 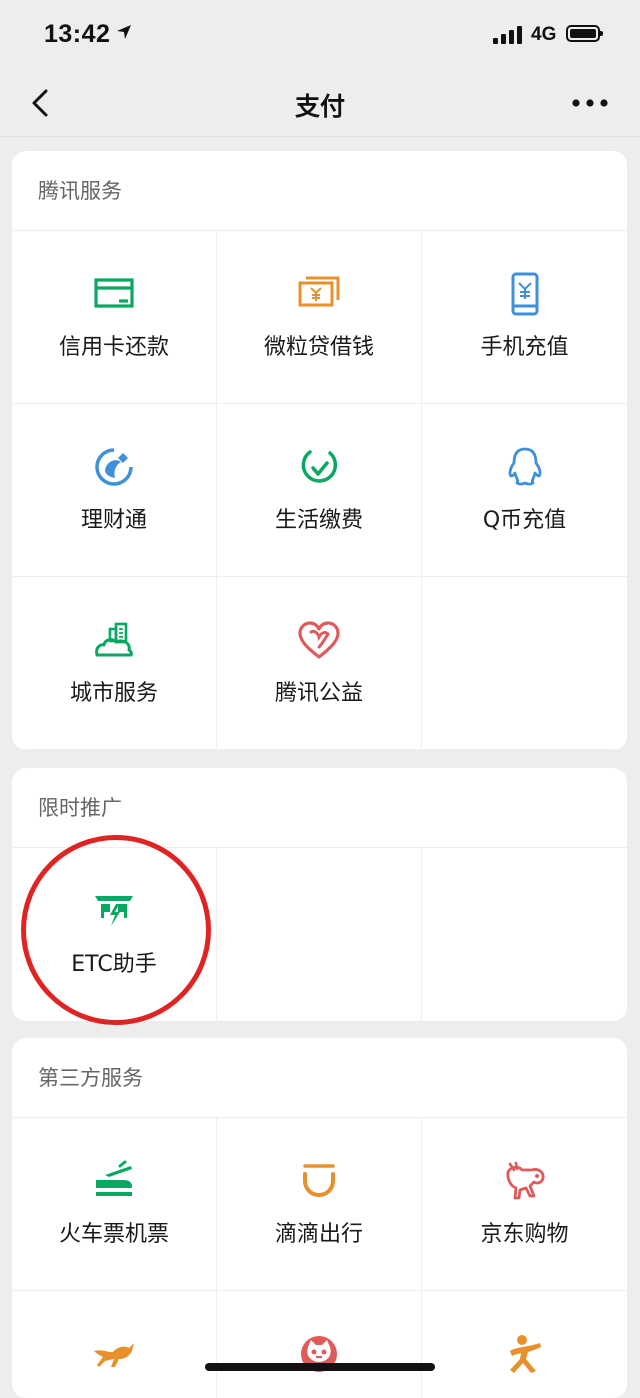 What do you see at coordinates (113, 347) in the screenshot?
I see `service-label: 信用卡还款` at bounding box center [113, 347].